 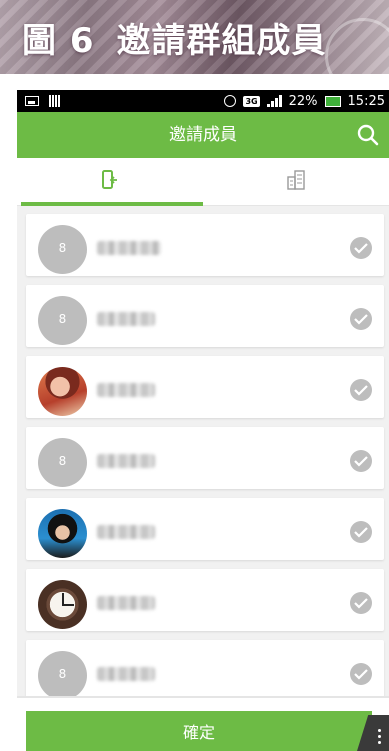 I want to click on tab-phone-contacts, so click(x=110, y=182).